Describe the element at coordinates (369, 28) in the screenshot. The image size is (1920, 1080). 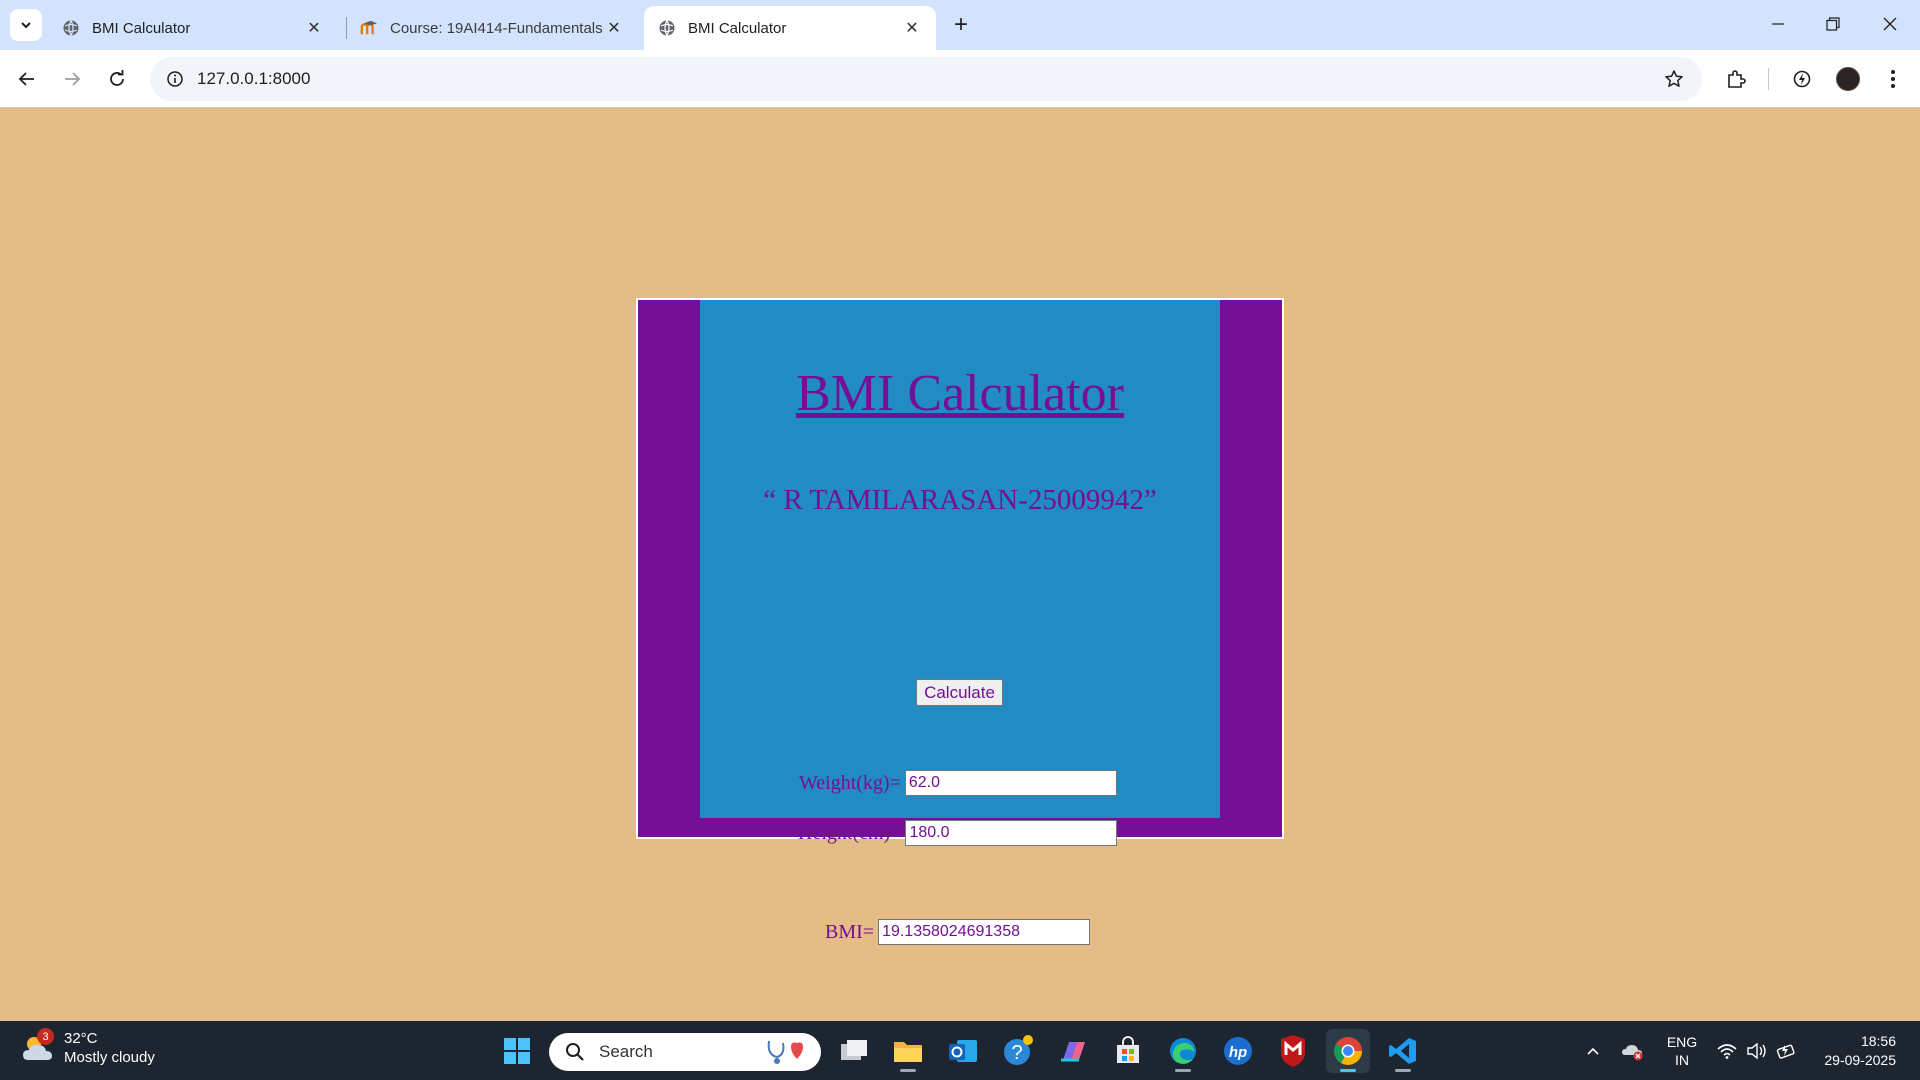
I see `moodle-icon` at that location.